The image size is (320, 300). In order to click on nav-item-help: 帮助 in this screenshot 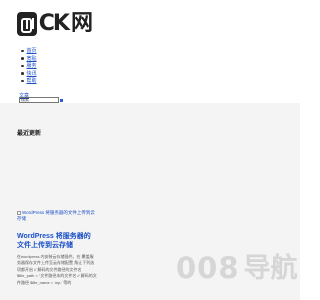, I will do `click(27, 81)`.